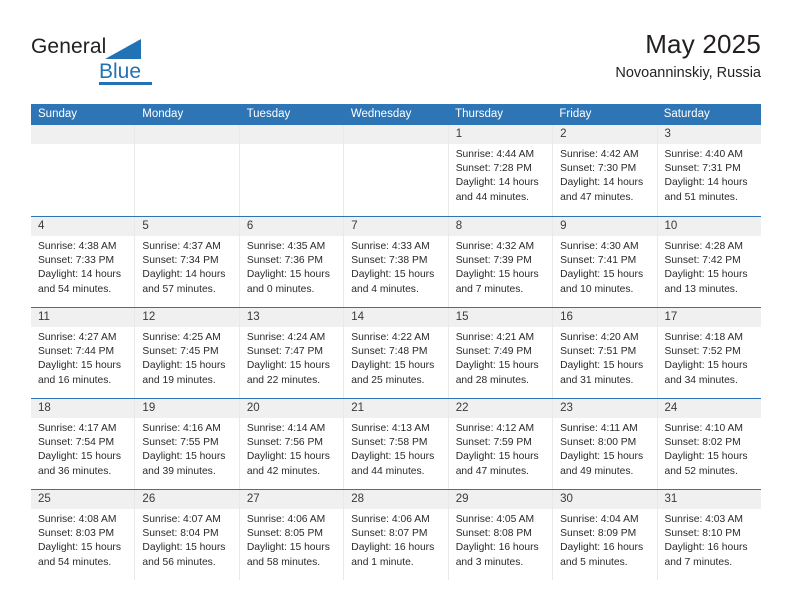 The image size is (792, 612). What do you see at coordinates (181, 337) in the screenshot?
I see `sunrise-text: Sunrise: 4:25 AM` at bounding box center [181, 337].